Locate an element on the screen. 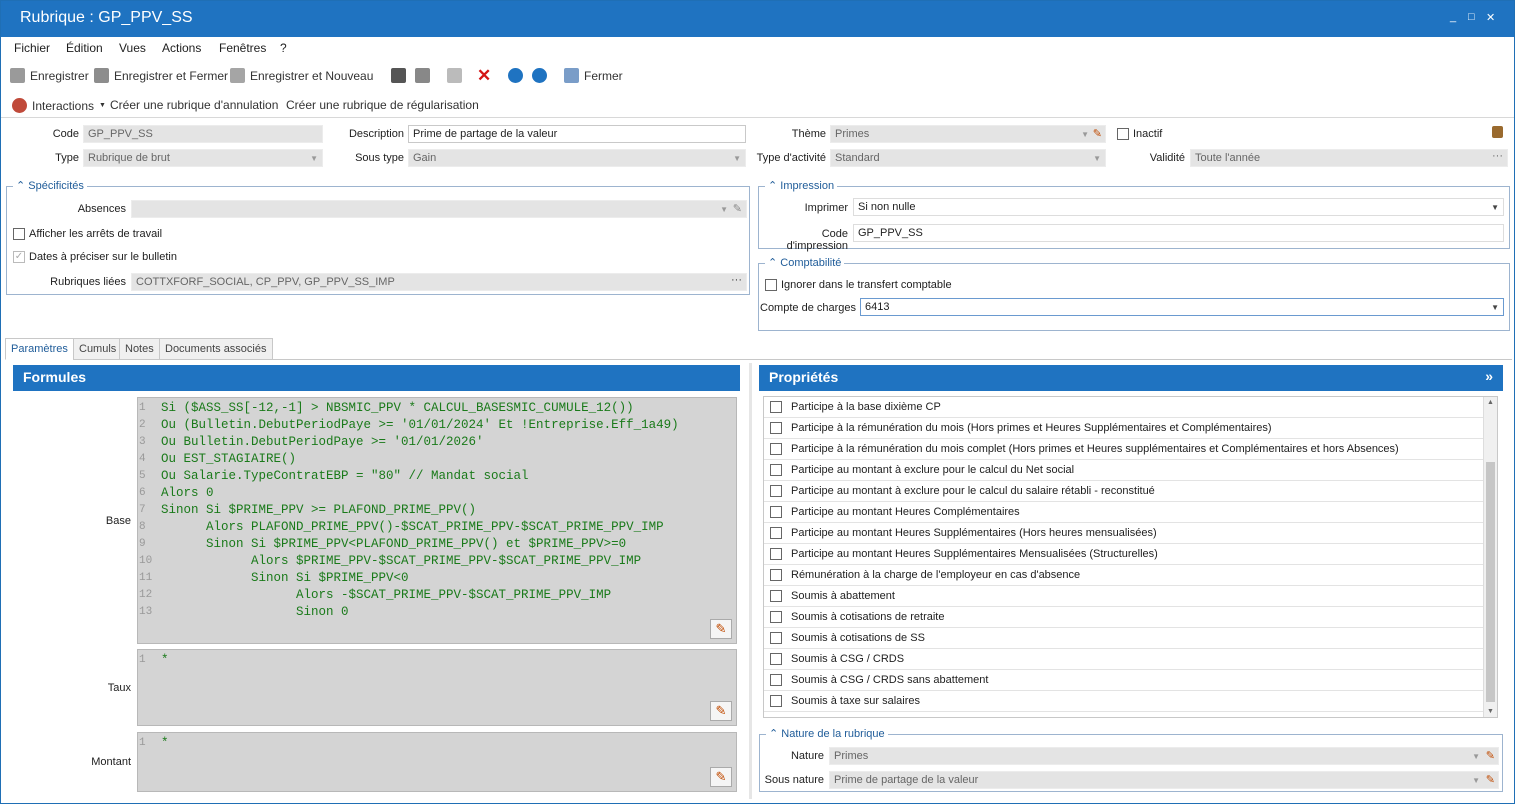 The width and height of the screenshot is (1515, 804). preview-button is located at coordinates (422, 75).